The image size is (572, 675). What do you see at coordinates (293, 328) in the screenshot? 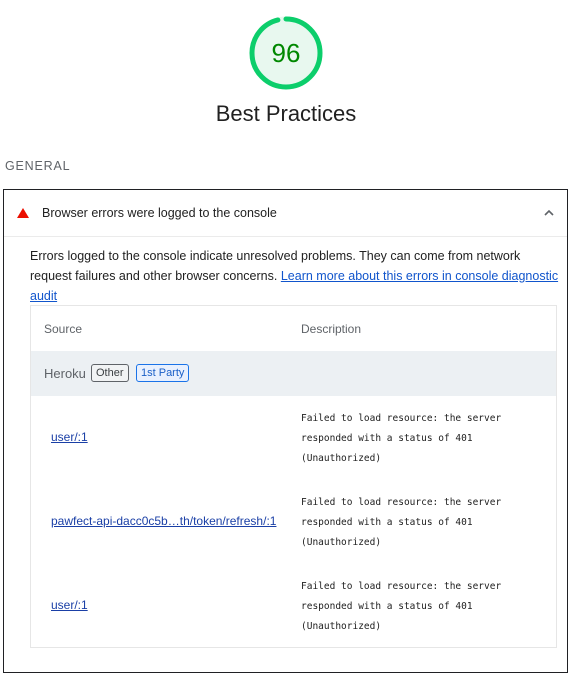
I see `table-header: Source Description` at bounding box center [293, 328].